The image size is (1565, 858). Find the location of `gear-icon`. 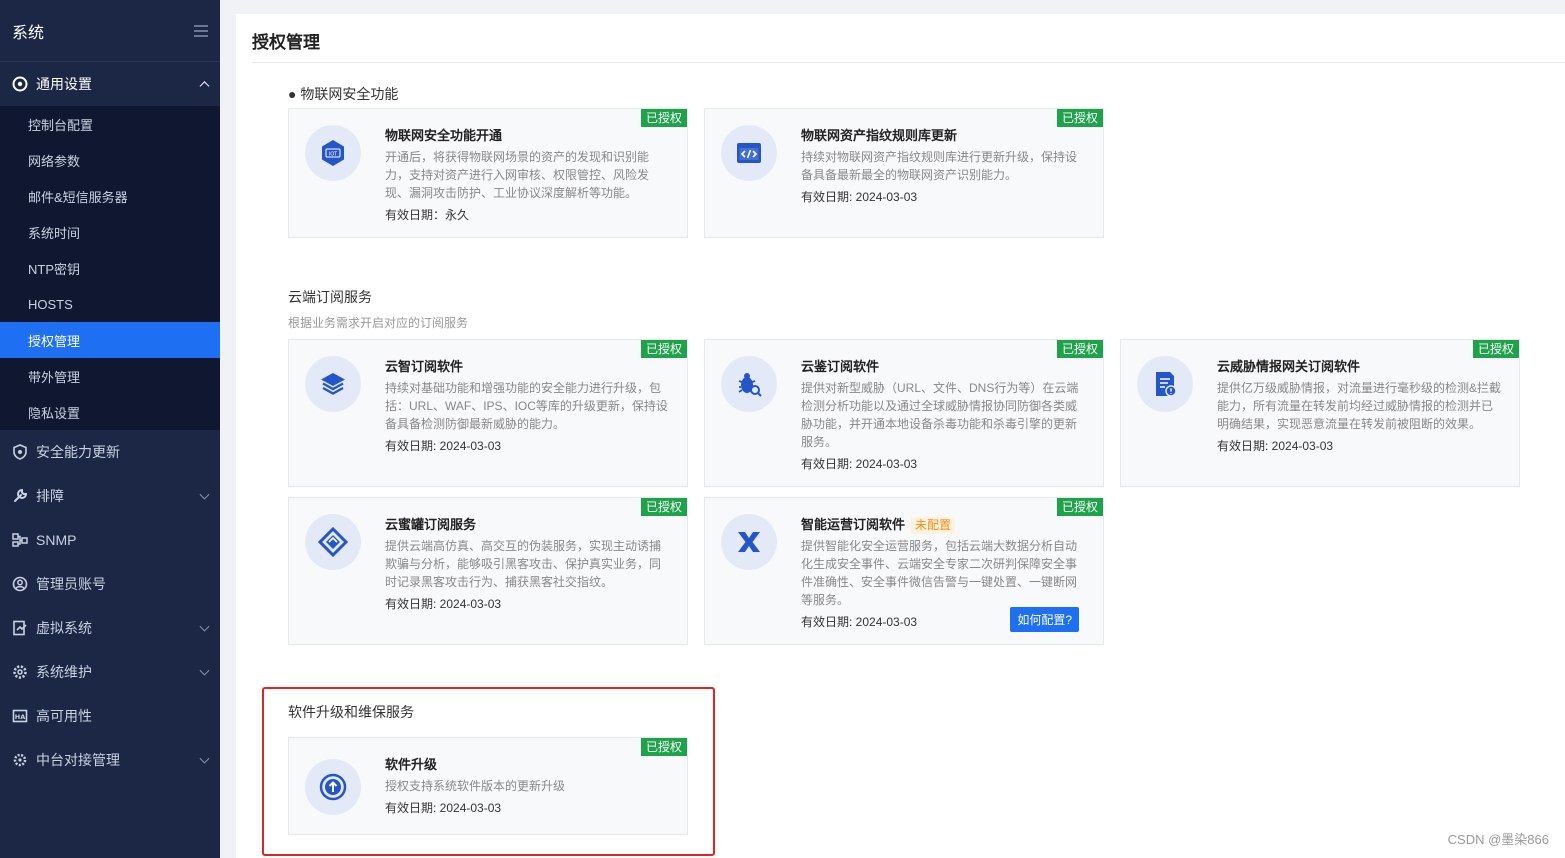

gear-icon is located at coordinates (20, 672).